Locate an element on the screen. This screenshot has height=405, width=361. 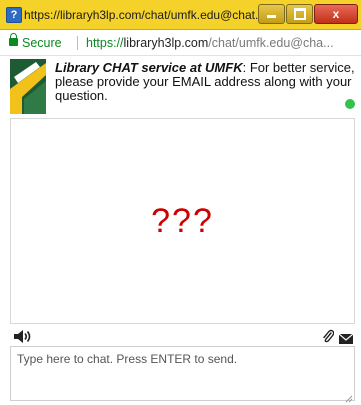
maximize-button is located at coordinates (299, 14).